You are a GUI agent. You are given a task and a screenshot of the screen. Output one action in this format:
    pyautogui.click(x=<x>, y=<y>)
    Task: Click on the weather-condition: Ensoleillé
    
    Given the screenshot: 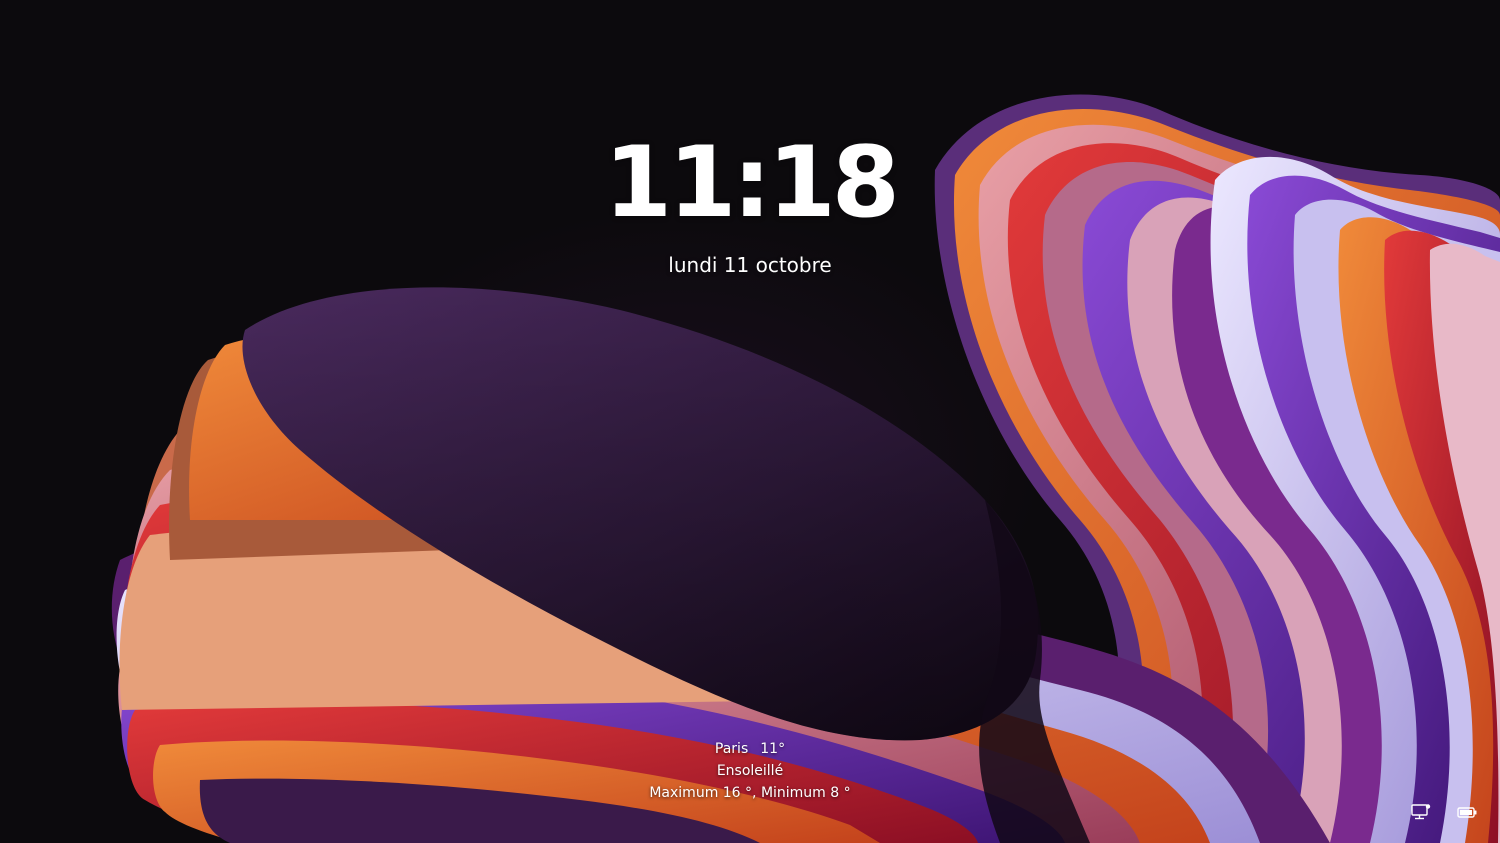 What is the action you would take?
    pyautogui.click(x=750, y=771)
    